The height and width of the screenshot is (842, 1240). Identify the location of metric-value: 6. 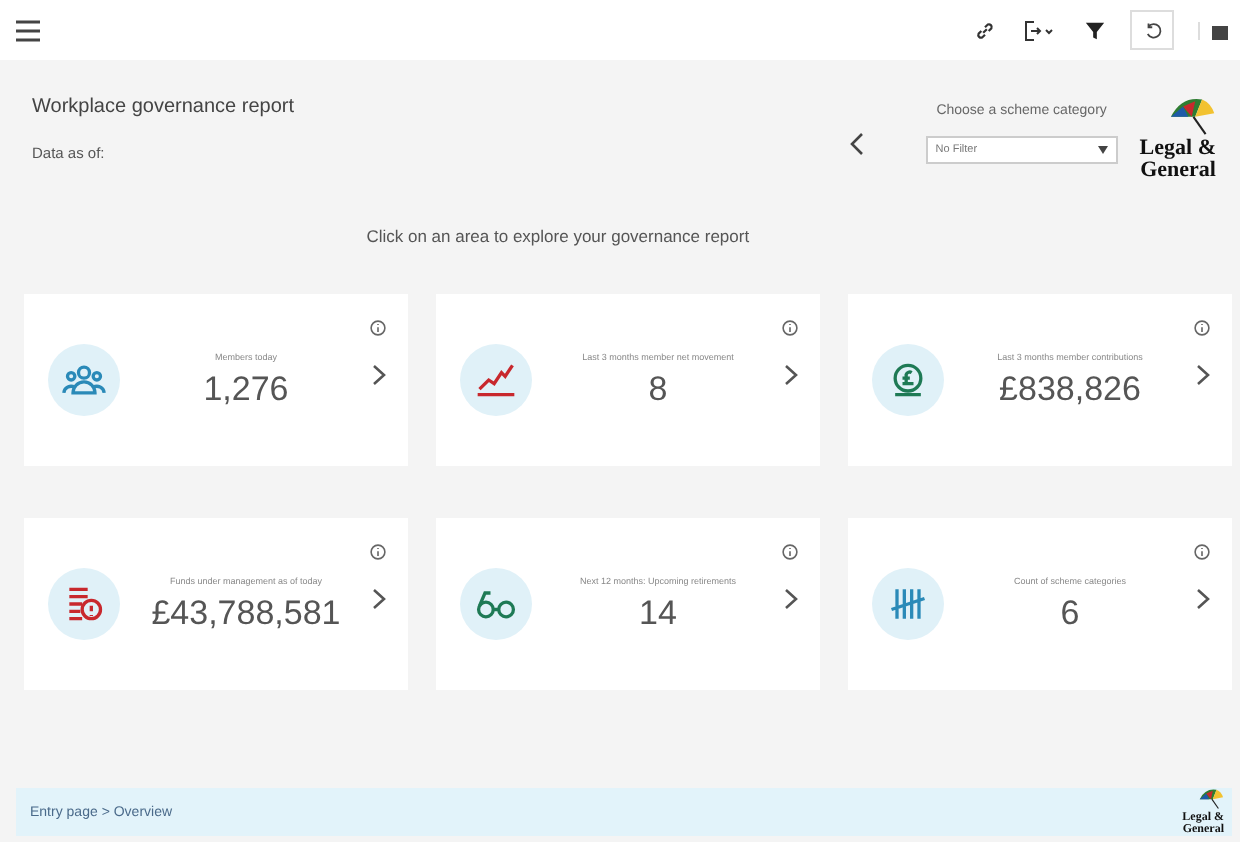
(1070, 613).